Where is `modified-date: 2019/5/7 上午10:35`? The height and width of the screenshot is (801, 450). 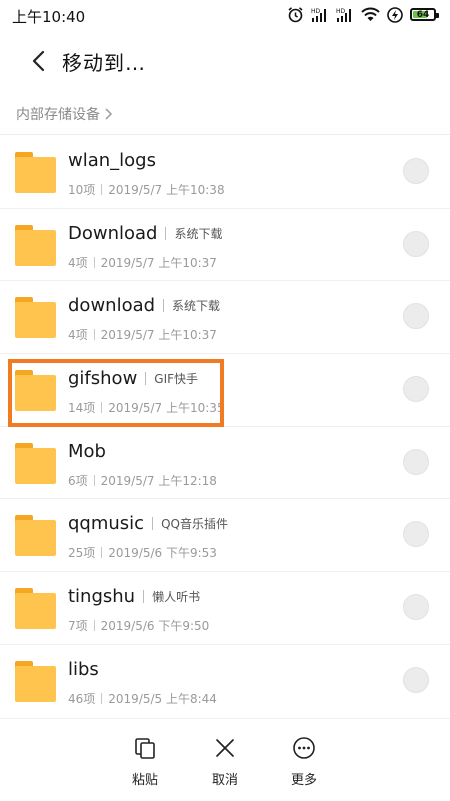
modified-date: 2019/5/7 上午10:35 is located at coordinates (166, 408).